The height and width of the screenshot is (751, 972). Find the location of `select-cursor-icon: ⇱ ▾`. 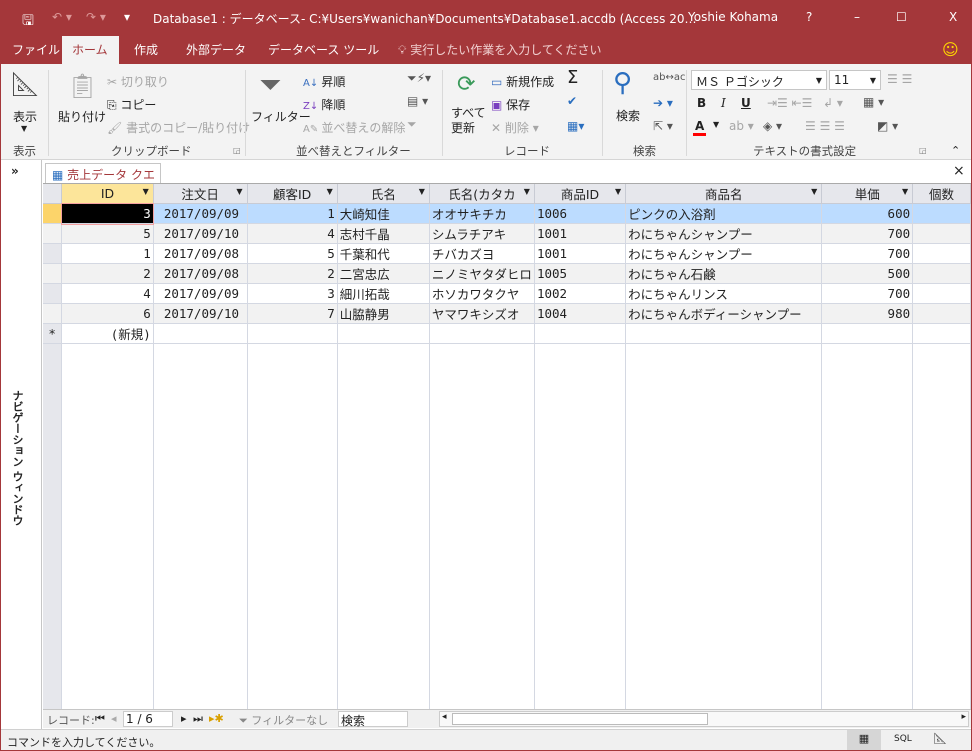

select-cursor-icon: ⇱ ▾ is located at coordinates (663, 126).